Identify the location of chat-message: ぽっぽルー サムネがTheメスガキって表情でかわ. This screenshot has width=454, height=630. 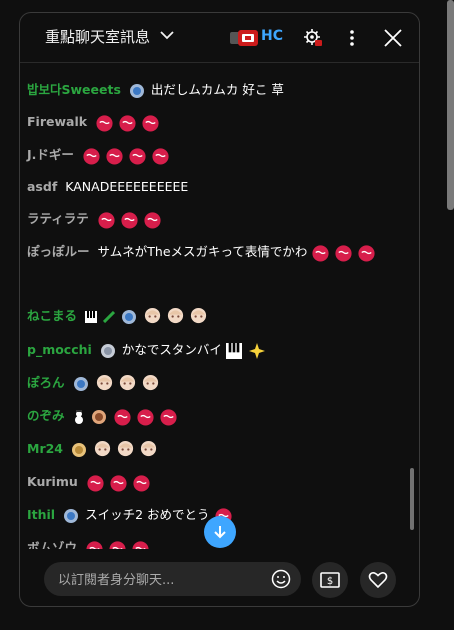
(216, 252).